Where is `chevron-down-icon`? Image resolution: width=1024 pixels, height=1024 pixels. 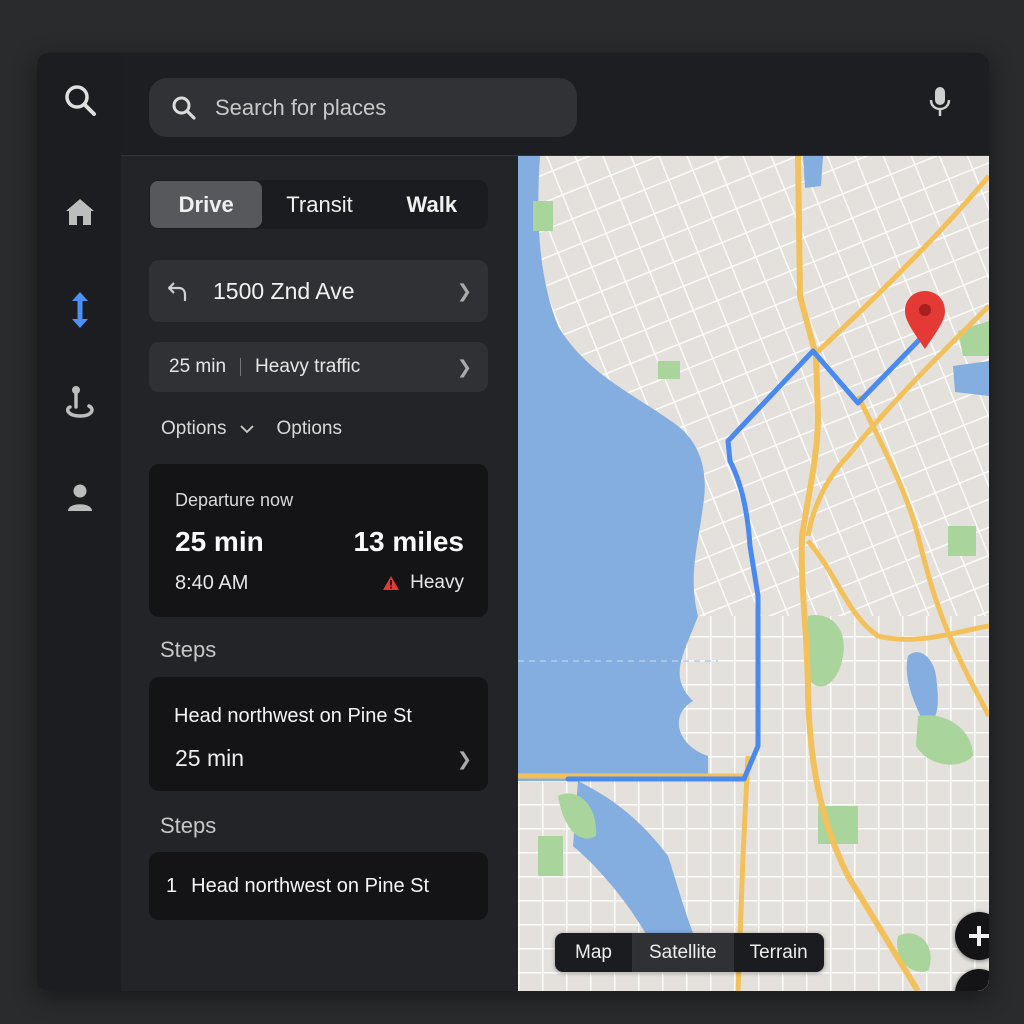 chevron-down-icon is located at coordinates (247, 429).